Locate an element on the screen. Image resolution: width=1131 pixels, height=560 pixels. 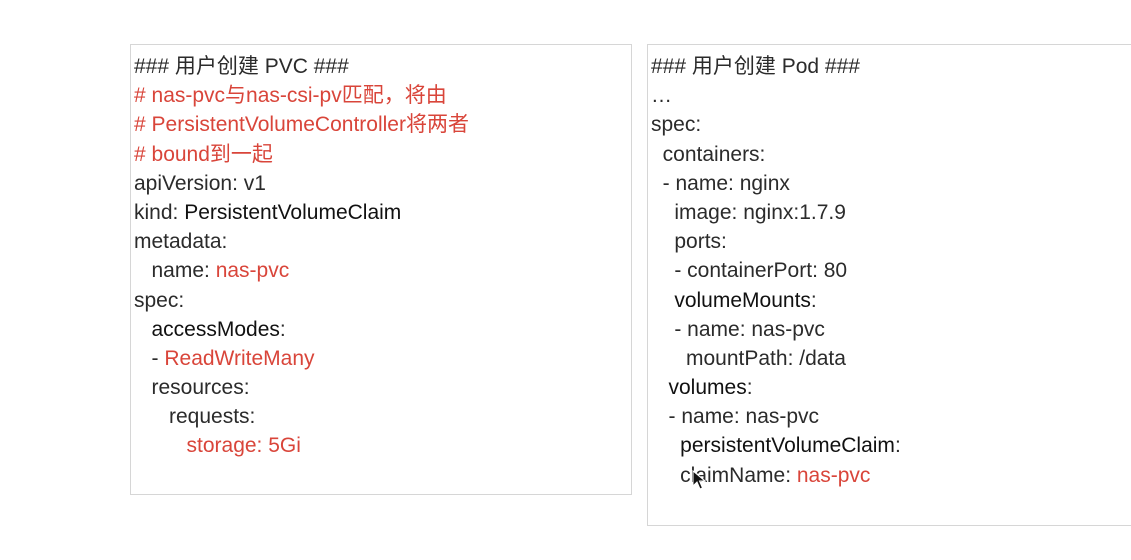
code-line: volumes: is located at coordinates (891, 387).